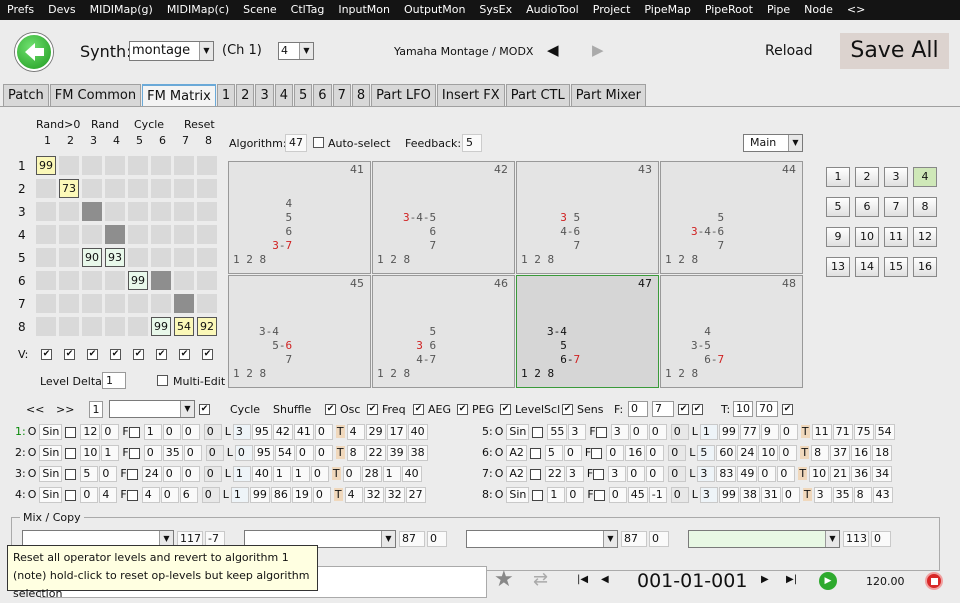 Image resolution: width=960 pixels, height=603 pixels. Describe the element at coordinates (472, 143) in the screenshot. I see `feedback-input: 5` at that location.